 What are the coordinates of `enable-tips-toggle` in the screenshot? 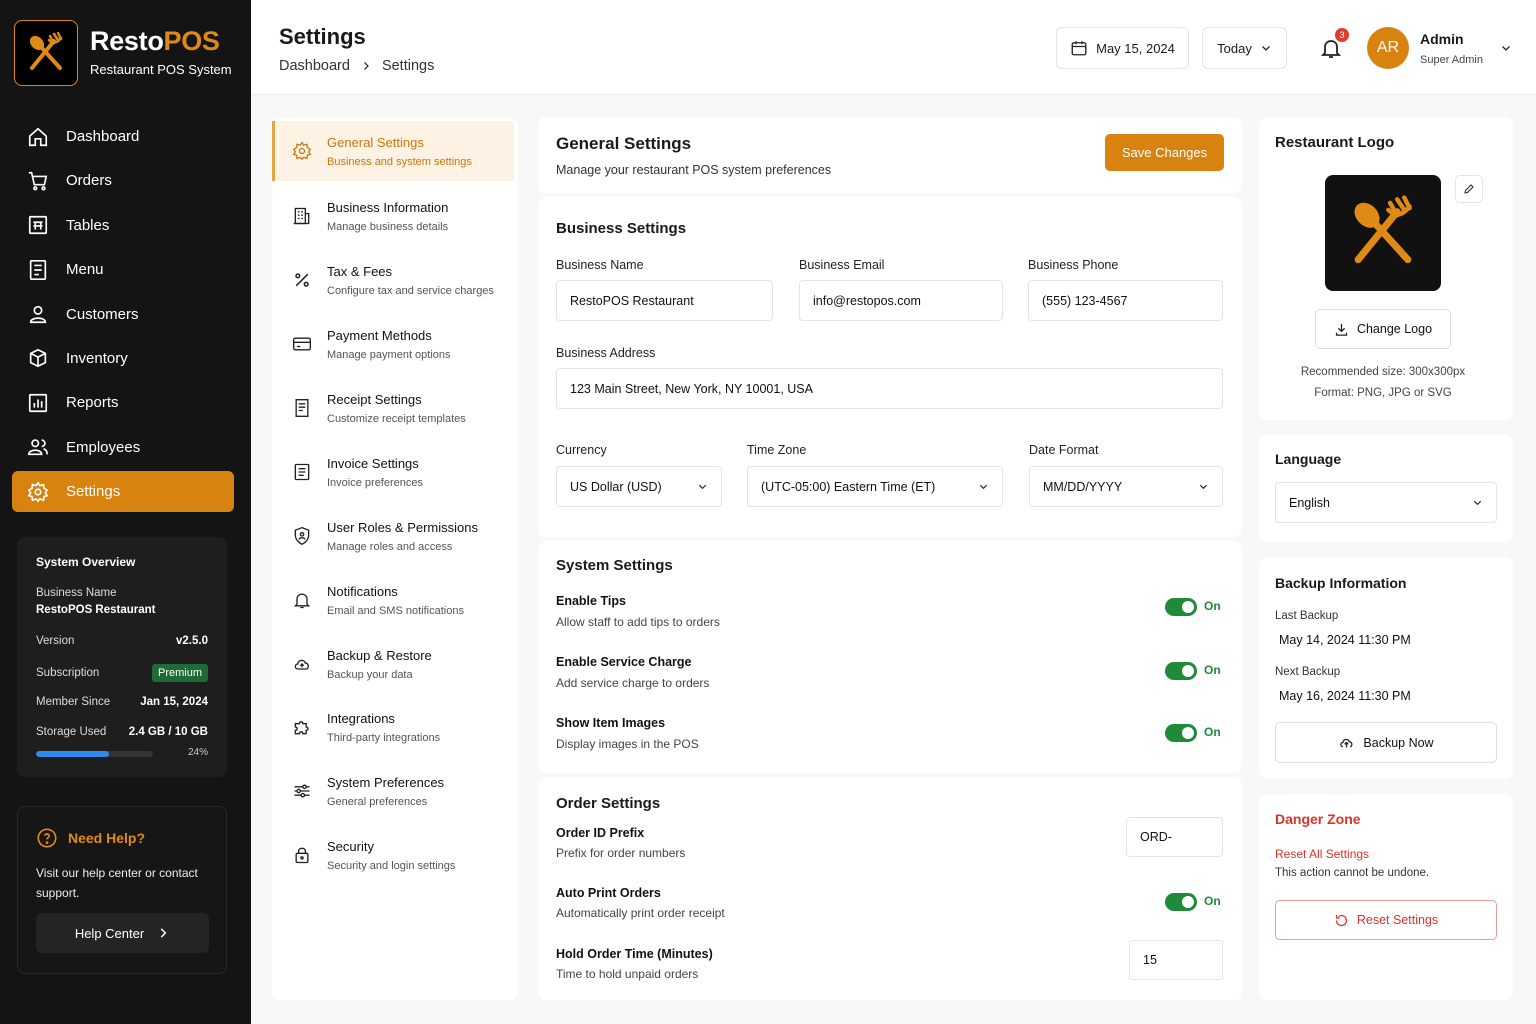 It's located at (1181, 607).